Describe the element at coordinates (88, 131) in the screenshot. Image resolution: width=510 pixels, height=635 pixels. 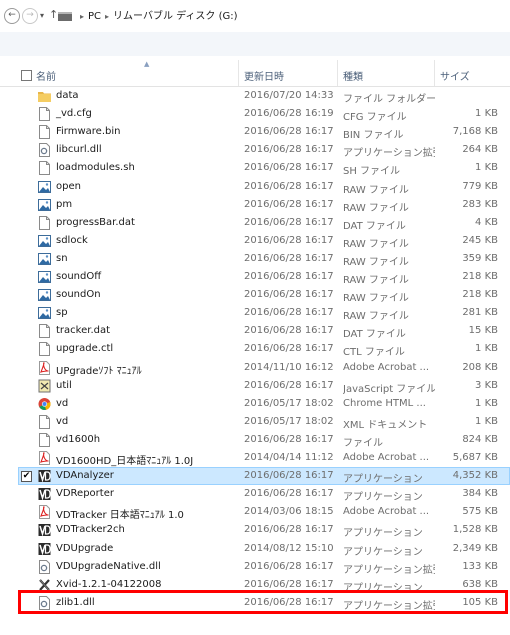
I see `file-name: Firmware.bin` at that location.